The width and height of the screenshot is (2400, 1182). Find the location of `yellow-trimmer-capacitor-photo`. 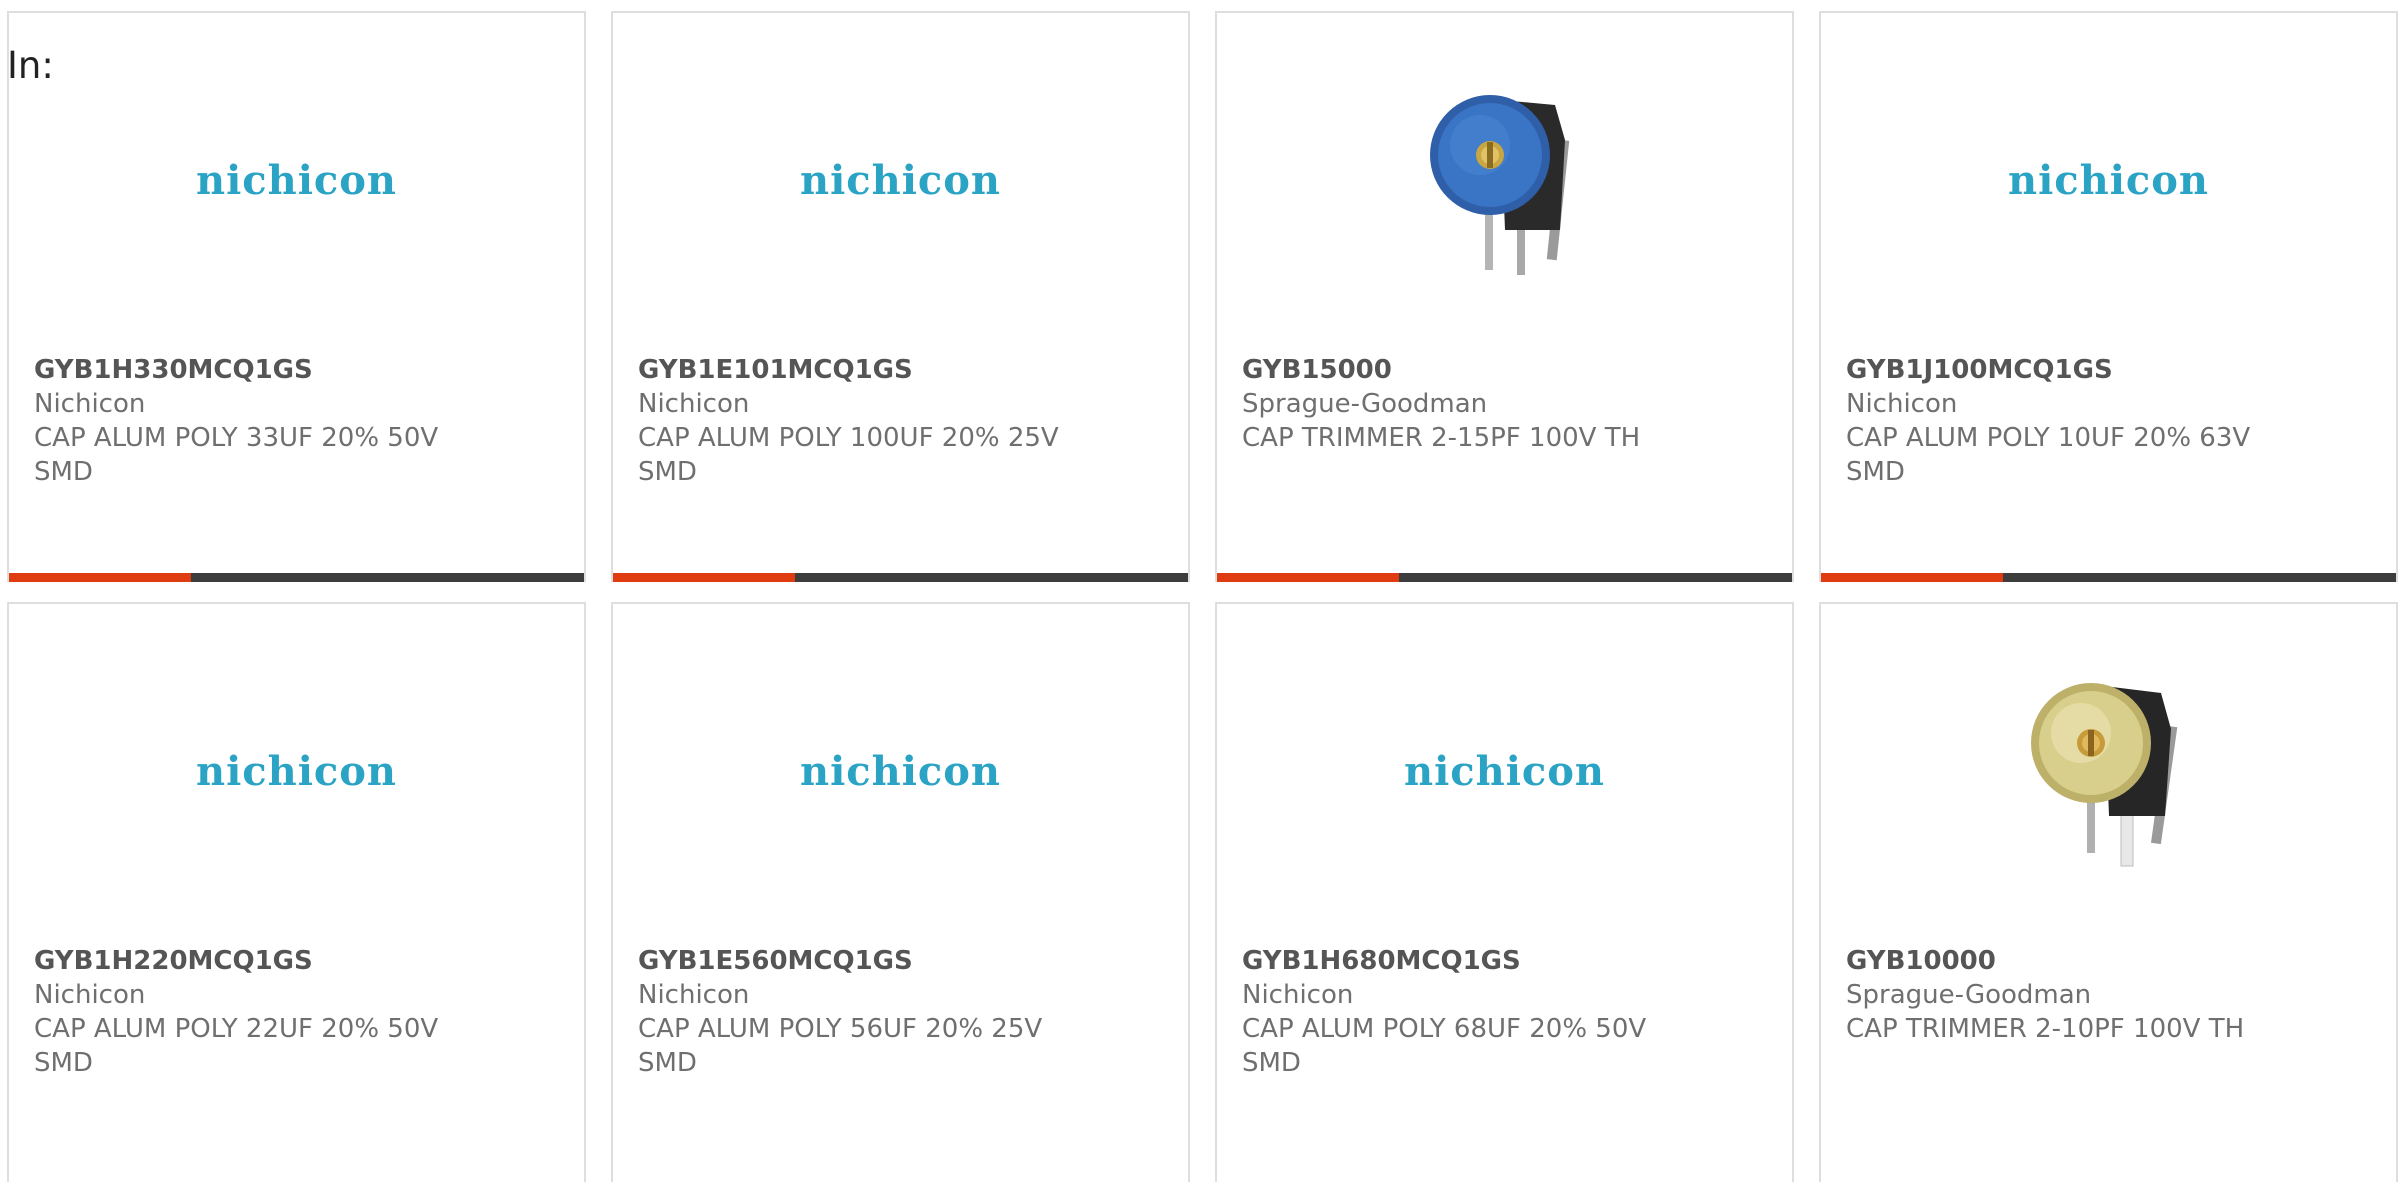

yellow-trimmer-capacitor-photo is located at coordinates (2103, 775).